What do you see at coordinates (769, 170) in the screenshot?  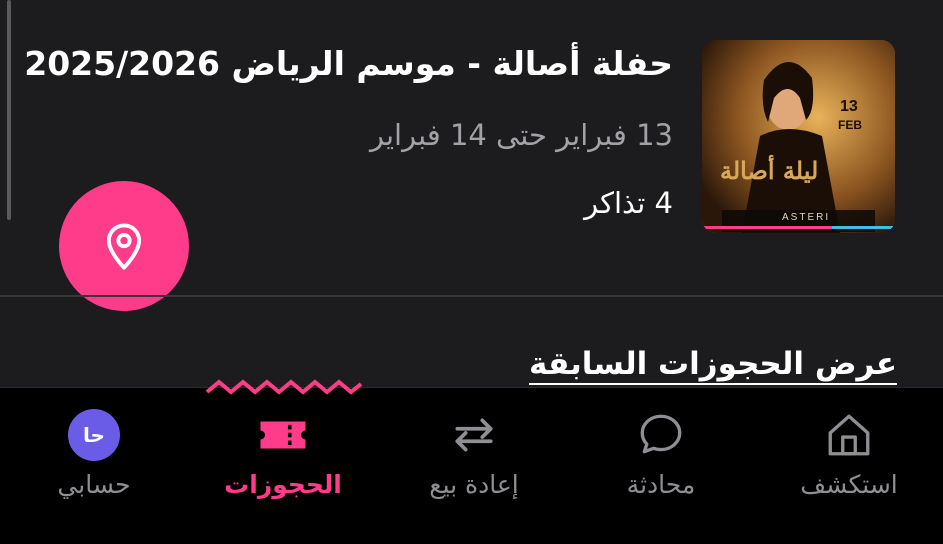 I see `poster-calligraphy: ليلة أصالة` at bounding box center [769, 170].